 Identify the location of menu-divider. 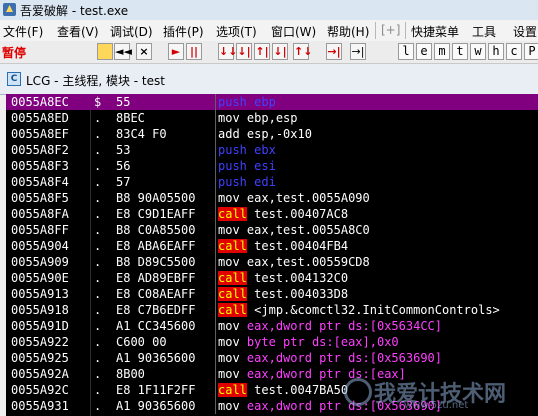
(375, 30).